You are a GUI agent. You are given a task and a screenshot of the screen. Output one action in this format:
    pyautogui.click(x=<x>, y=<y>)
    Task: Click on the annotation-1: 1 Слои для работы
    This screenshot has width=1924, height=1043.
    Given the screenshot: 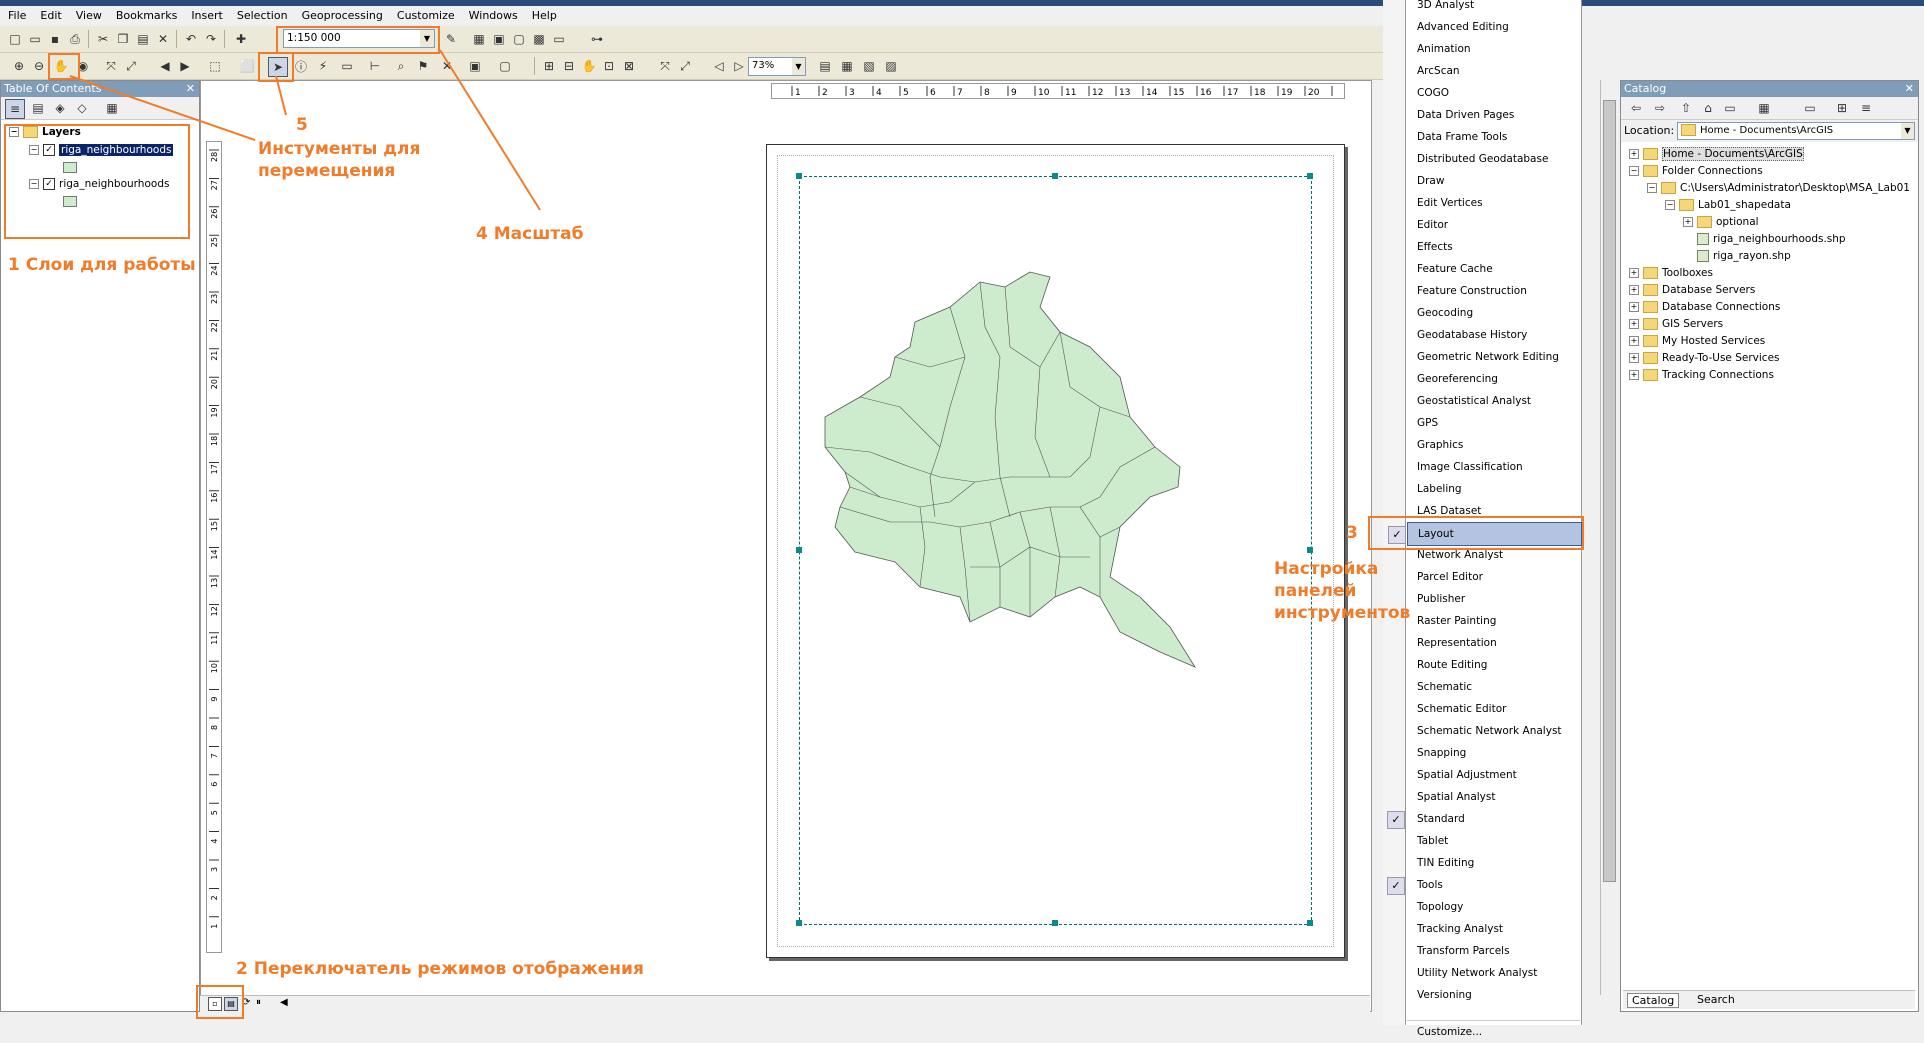 What is the action you would take?
    pyautogui.click(x=102, y=265)
    